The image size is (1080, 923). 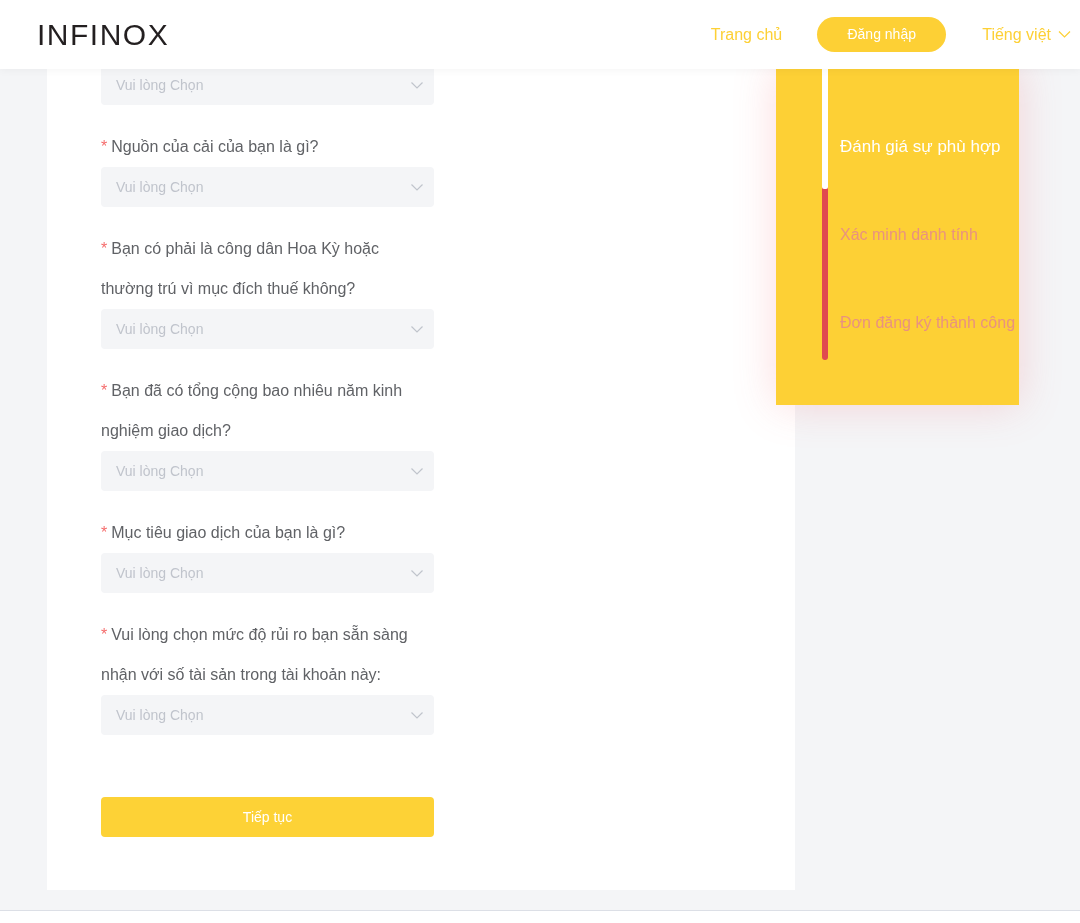 I want to click on question-label: * Bạn có phải là công dân Hoa Kỳ hoặc thường trú vì mục đích thuế không?, so click(x=240, y=269).